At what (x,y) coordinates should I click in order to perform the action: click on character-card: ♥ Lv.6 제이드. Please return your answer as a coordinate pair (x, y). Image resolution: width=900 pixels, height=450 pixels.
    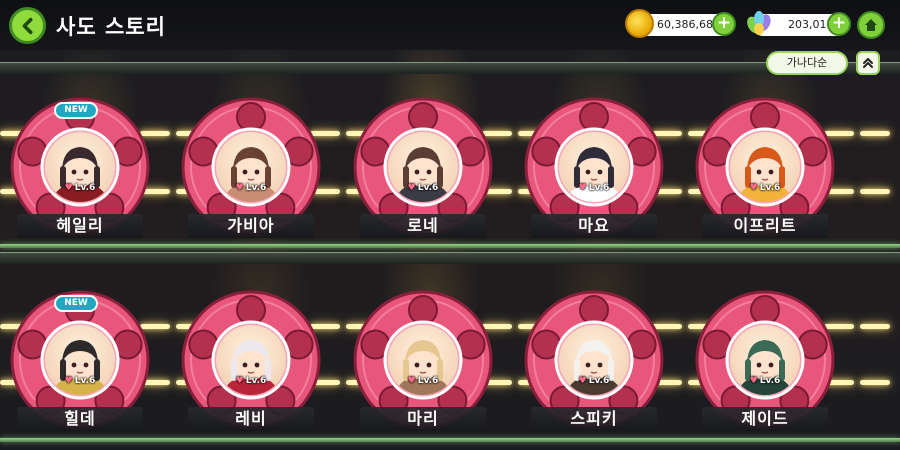
    Looking at the image, I should click on (765, 365).